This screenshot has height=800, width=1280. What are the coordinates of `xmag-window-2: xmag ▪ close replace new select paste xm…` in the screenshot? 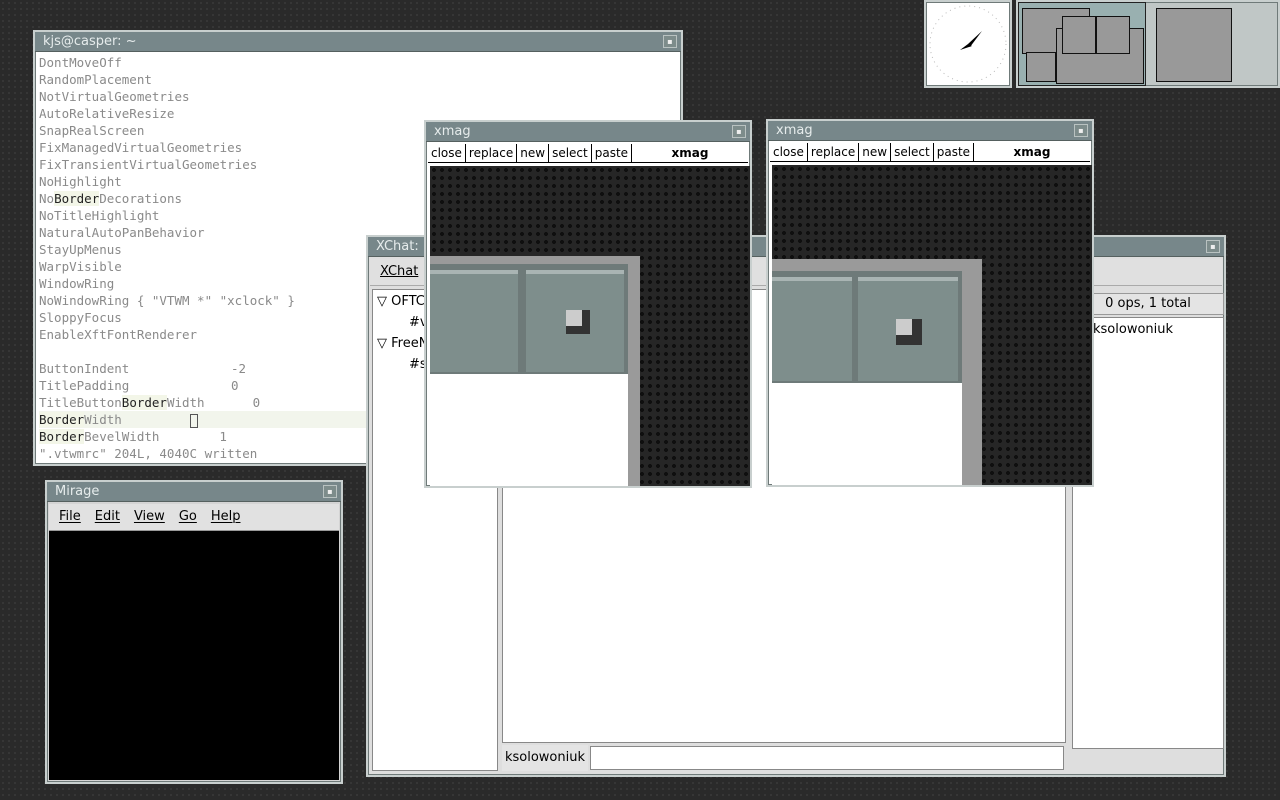 It's located at (930, 303).